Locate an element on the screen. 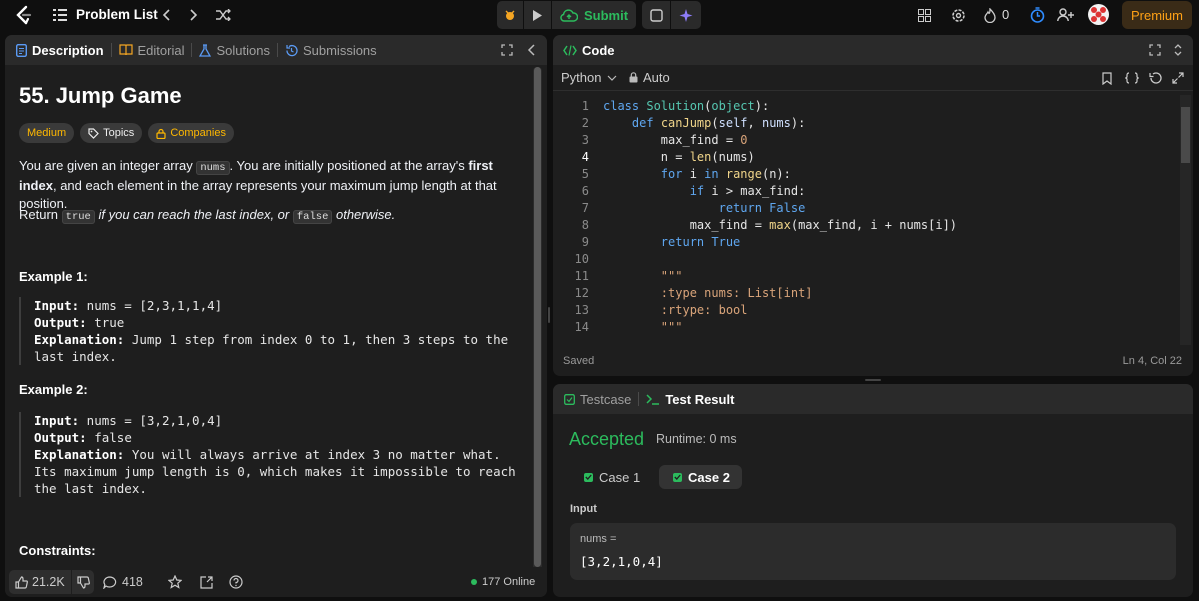 The height and width of the screenshot is (601, 1199). gear-icon is located at coordinates (958, 15).